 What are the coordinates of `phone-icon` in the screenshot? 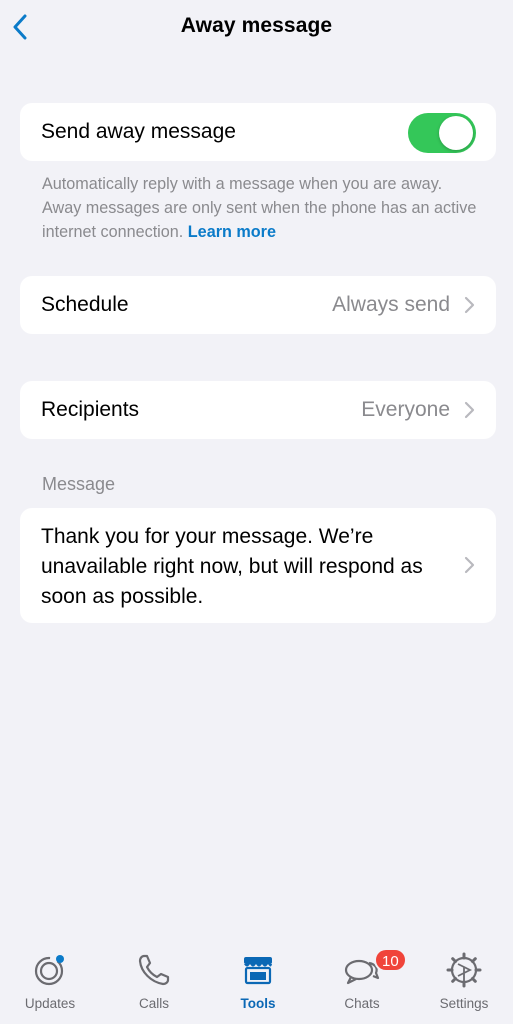 It's located at (154, 970).